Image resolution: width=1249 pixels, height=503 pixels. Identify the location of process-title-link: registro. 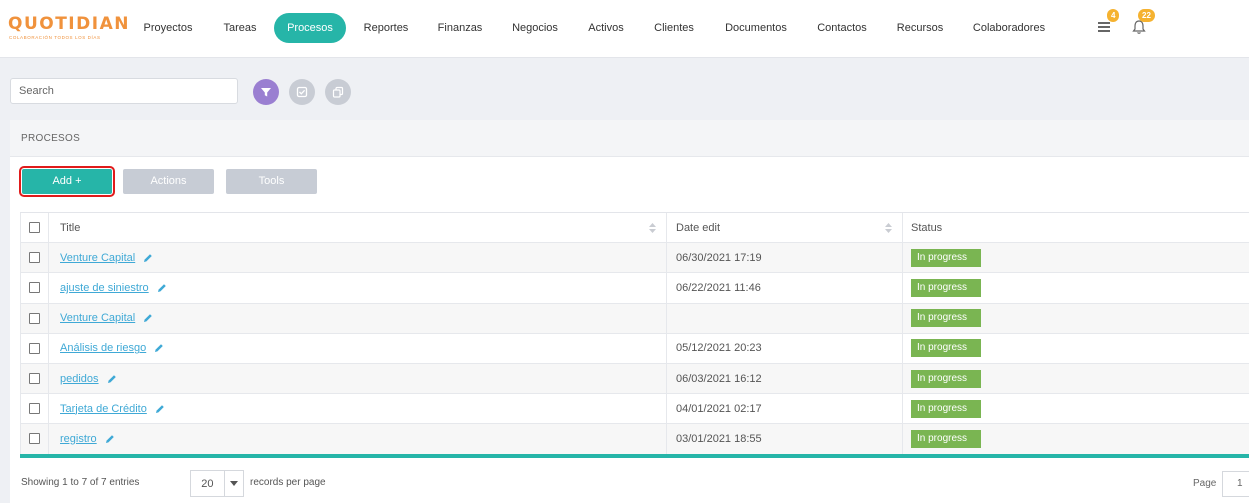
(78, 439).